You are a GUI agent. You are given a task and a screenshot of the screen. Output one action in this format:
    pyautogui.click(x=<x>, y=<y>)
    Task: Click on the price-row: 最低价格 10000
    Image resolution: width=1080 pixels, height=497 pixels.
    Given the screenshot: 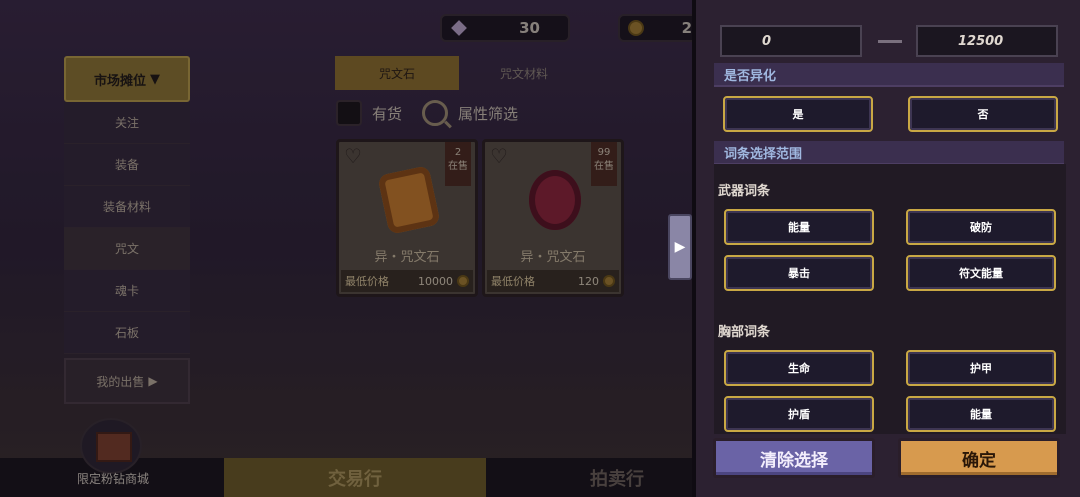 What is the action you would take?
    pyautogui.click(x=407, y=281)
    